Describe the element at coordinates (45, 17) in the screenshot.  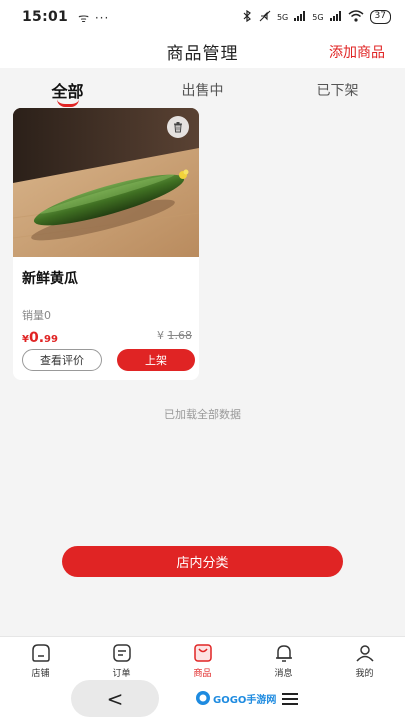
I see `status-time: 15:01` at that location.